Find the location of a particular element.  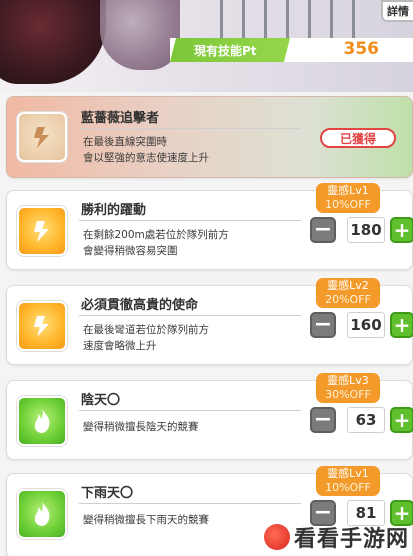

skill-description-line: 在最後彎道若位於隊列前方 is located at coordinates (146, 330).